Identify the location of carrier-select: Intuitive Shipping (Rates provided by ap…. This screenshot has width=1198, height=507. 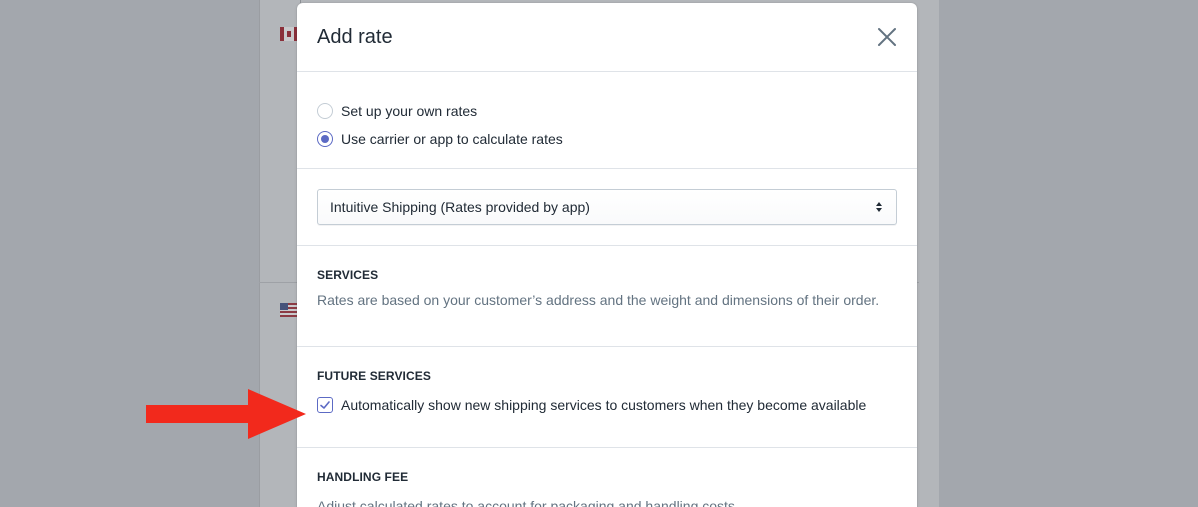
(607, 207).